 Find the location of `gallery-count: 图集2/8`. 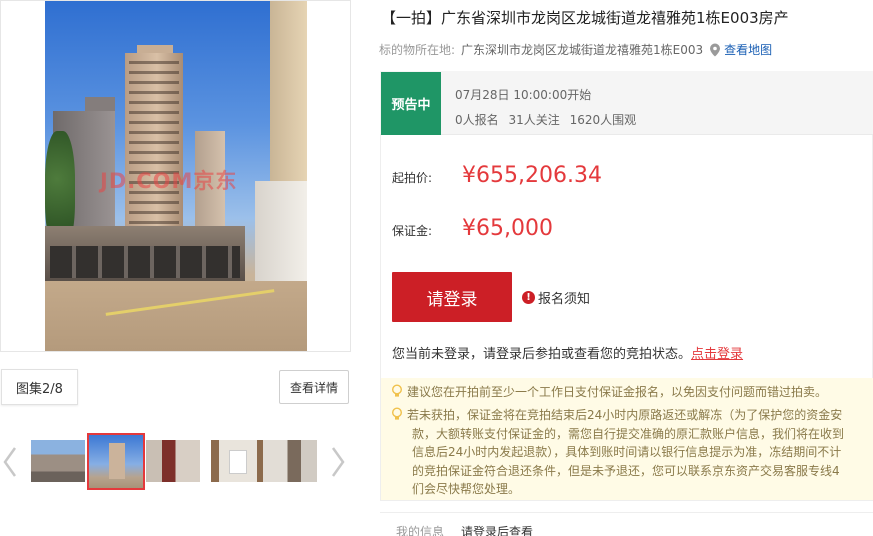

gallery-count: 图集2/8 is located at coordinates (39, 387).